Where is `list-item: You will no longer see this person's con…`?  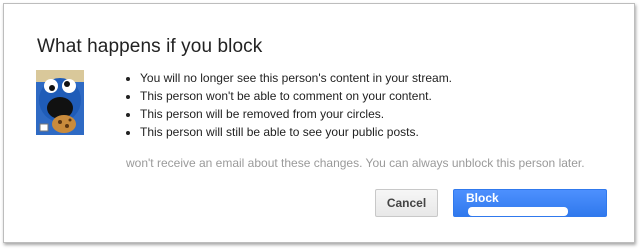
list-item: You will no longer see this person's con… is located at coordinates (296, 78).